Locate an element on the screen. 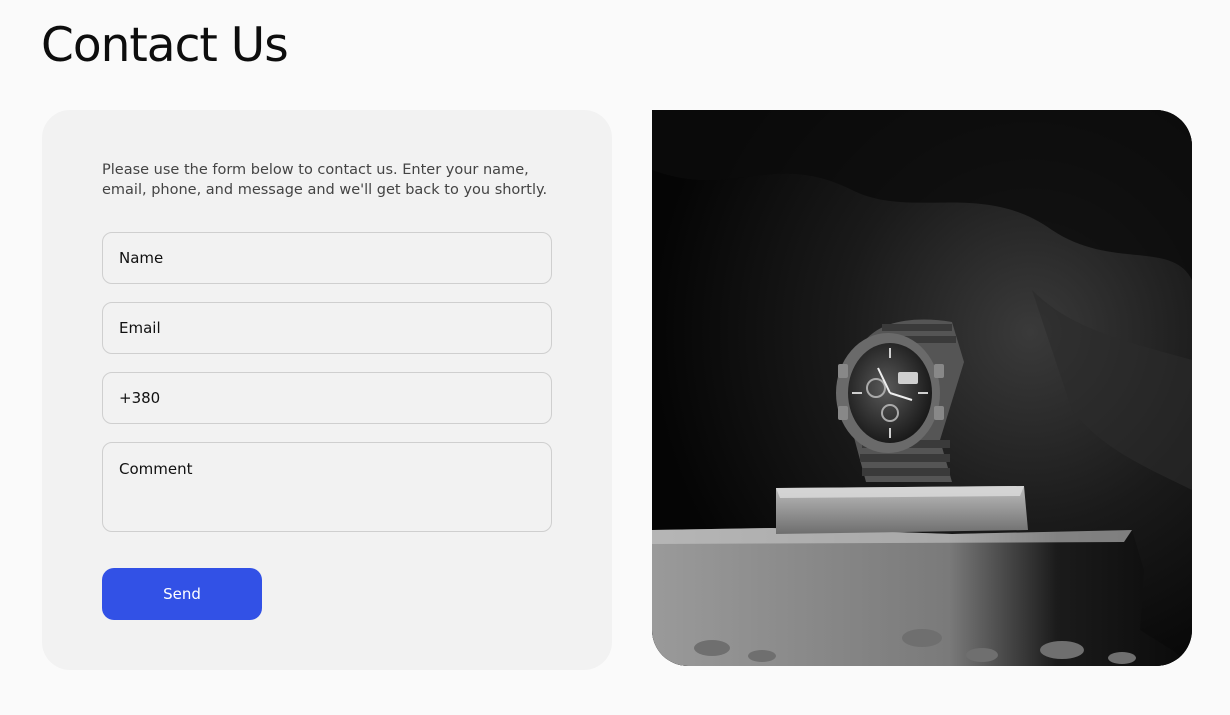  comment-textarea is located at coordinates (327, 487).